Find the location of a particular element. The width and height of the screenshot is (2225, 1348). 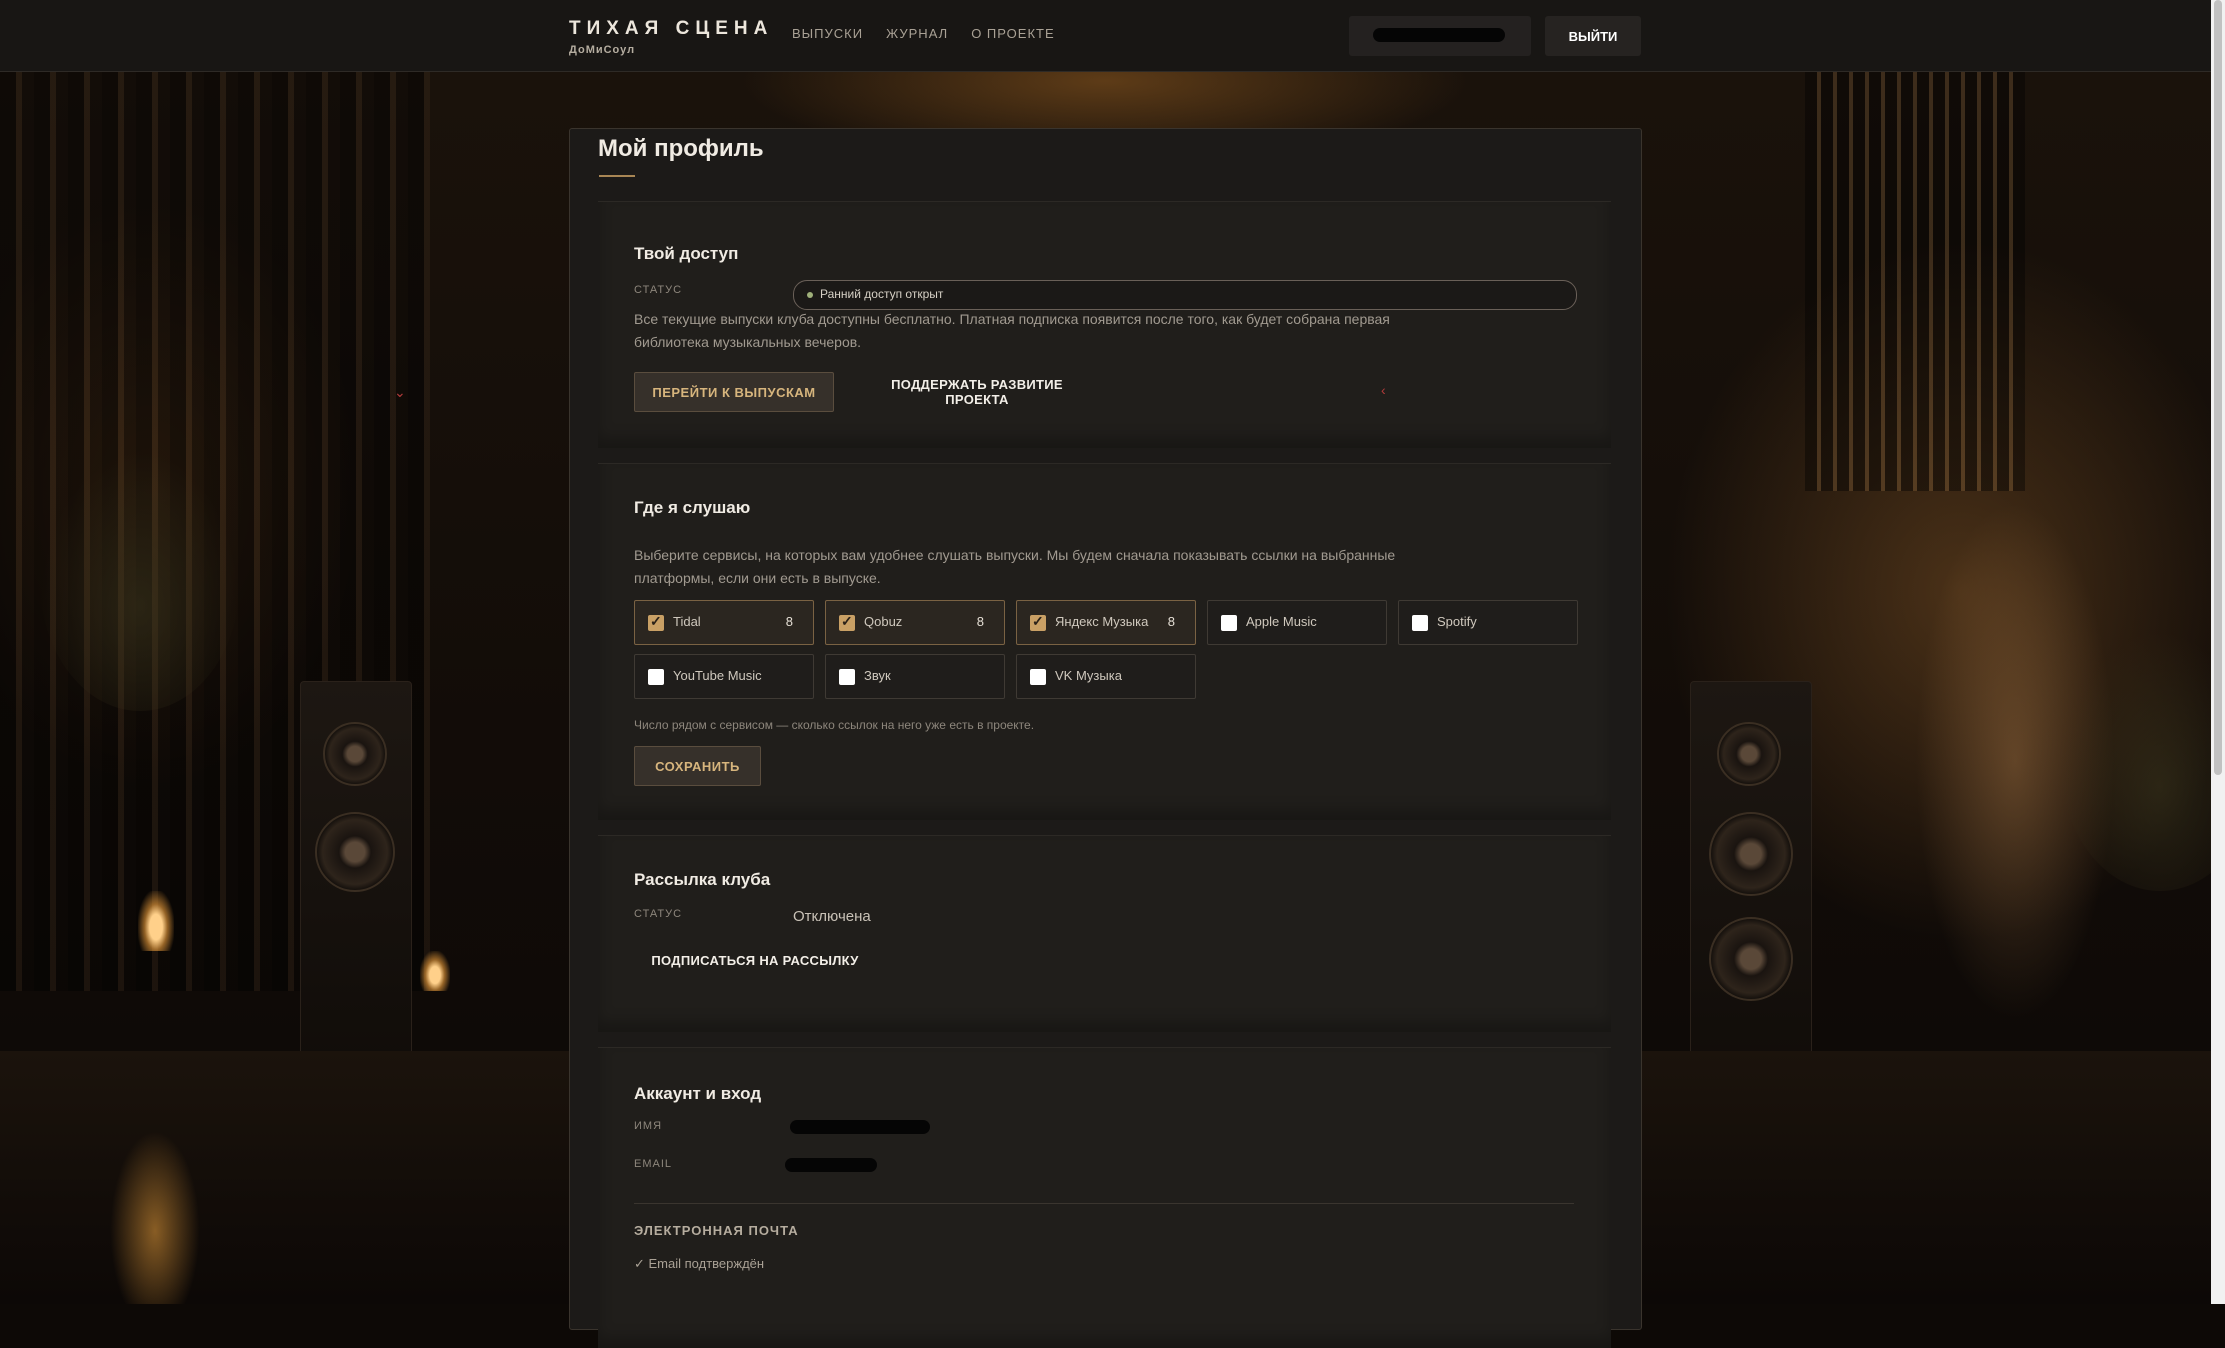

newsletter-status-value: Отключена is located at coordinates (832, 916).